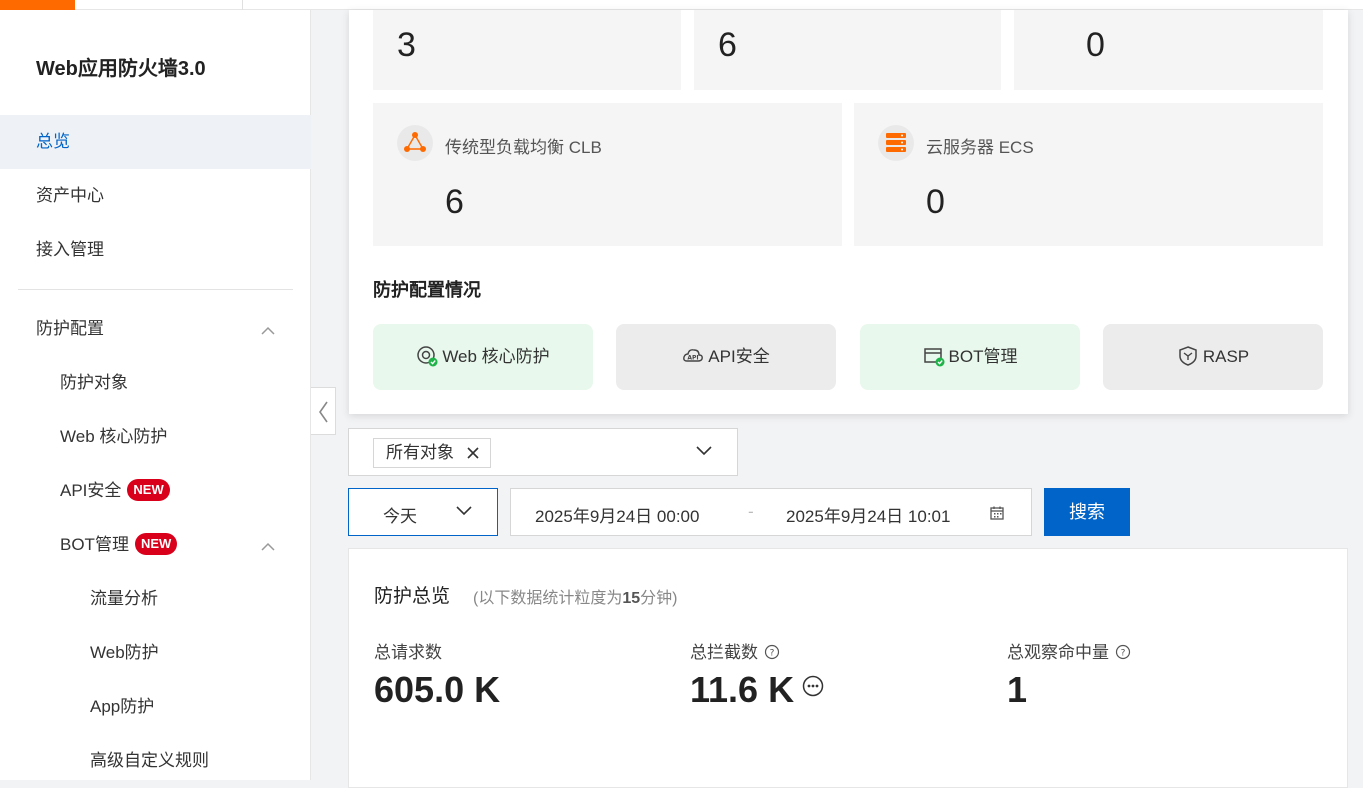 Image resolution: width=1363 pixels, height=788 pixels. What do you see at coordinates (727, 45) in the screenshot?
I see `asset-count: 6` at bounding box center [727, 45].